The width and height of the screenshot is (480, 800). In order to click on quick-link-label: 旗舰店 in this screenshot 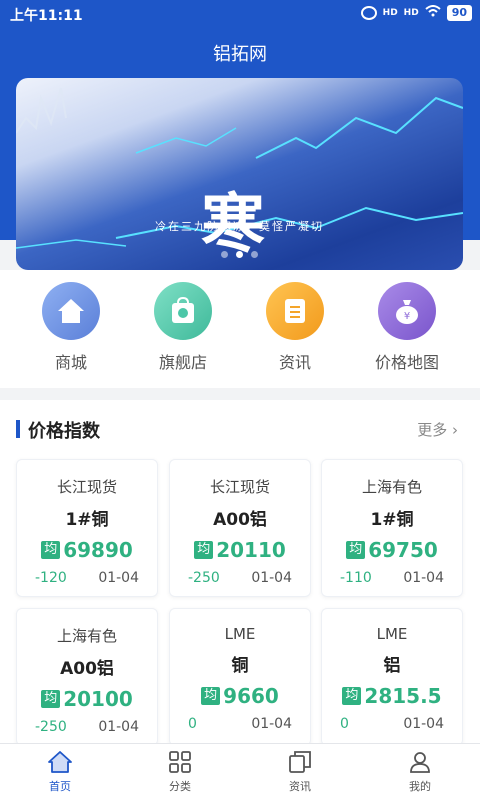, I will do `click(182, 362)`.